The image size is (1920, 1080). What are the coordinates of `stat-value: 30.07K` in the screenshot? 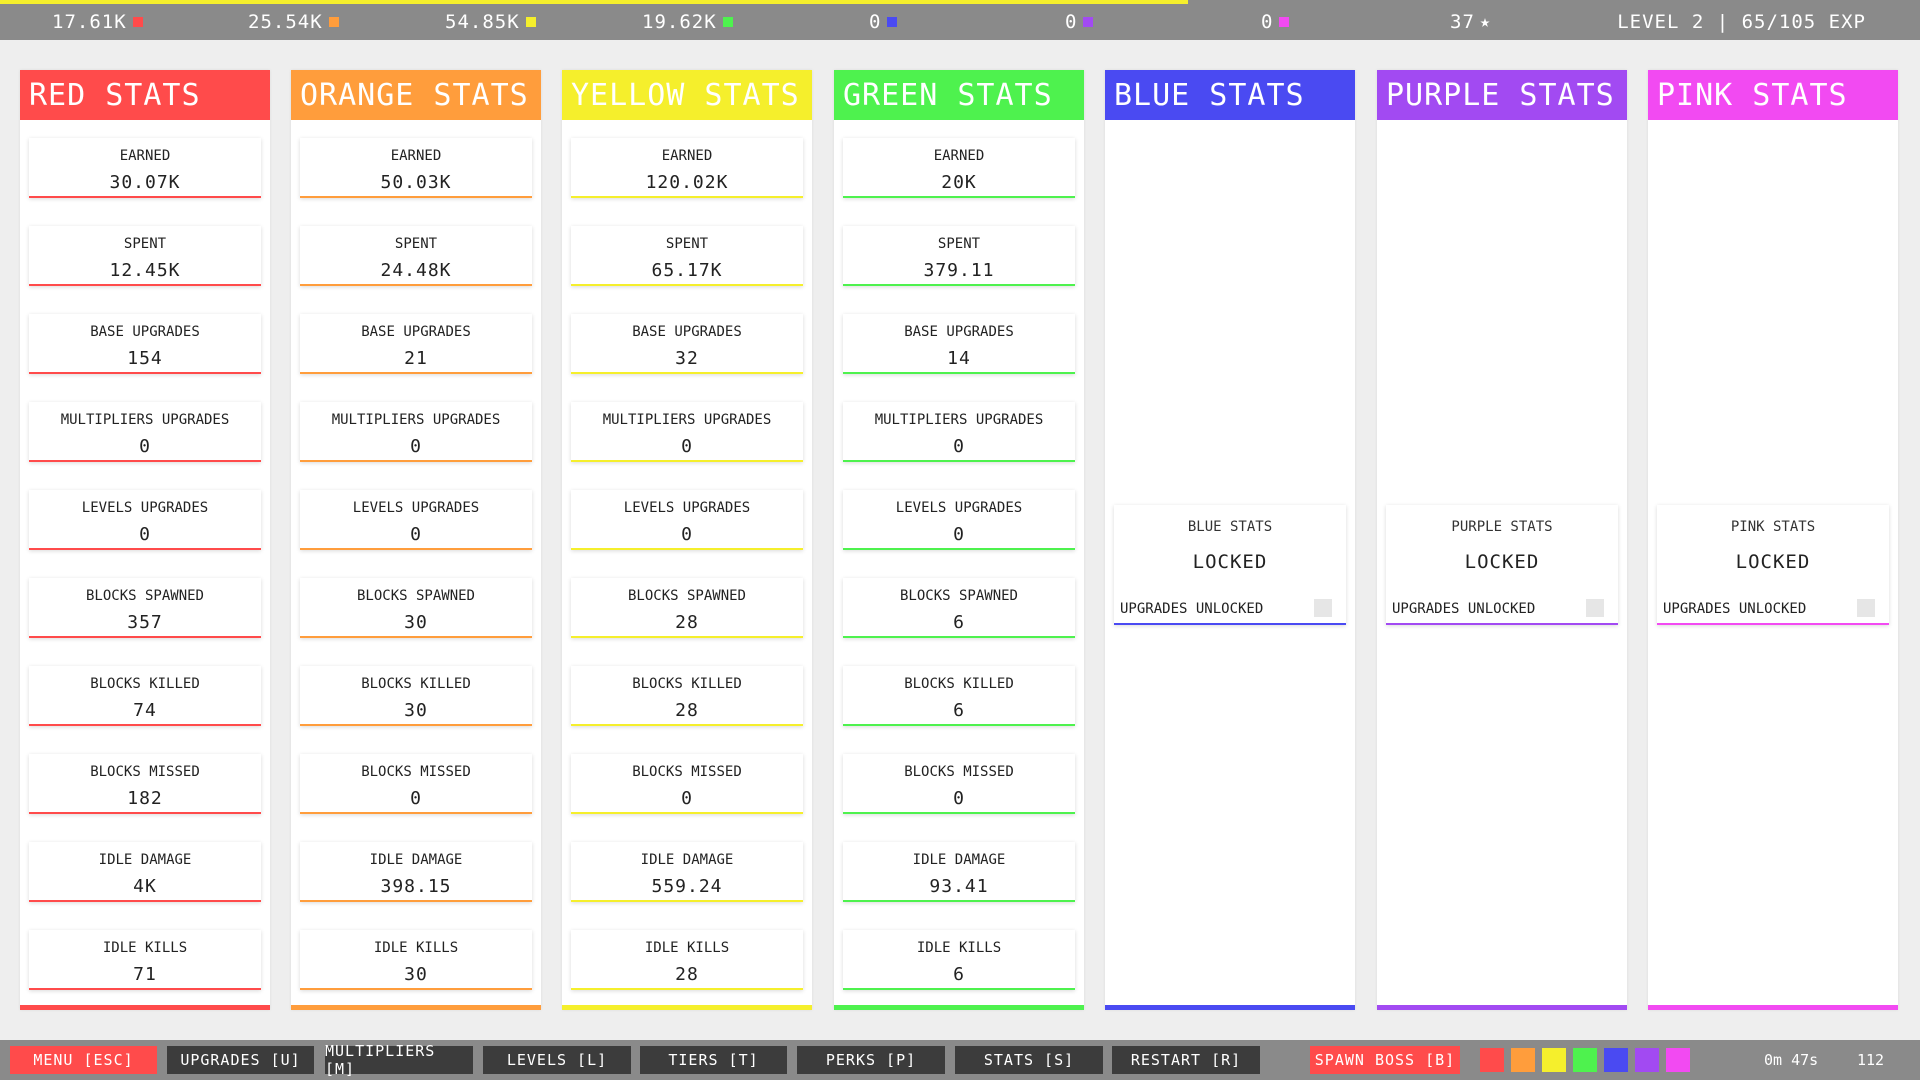 It's located at (145, 182).